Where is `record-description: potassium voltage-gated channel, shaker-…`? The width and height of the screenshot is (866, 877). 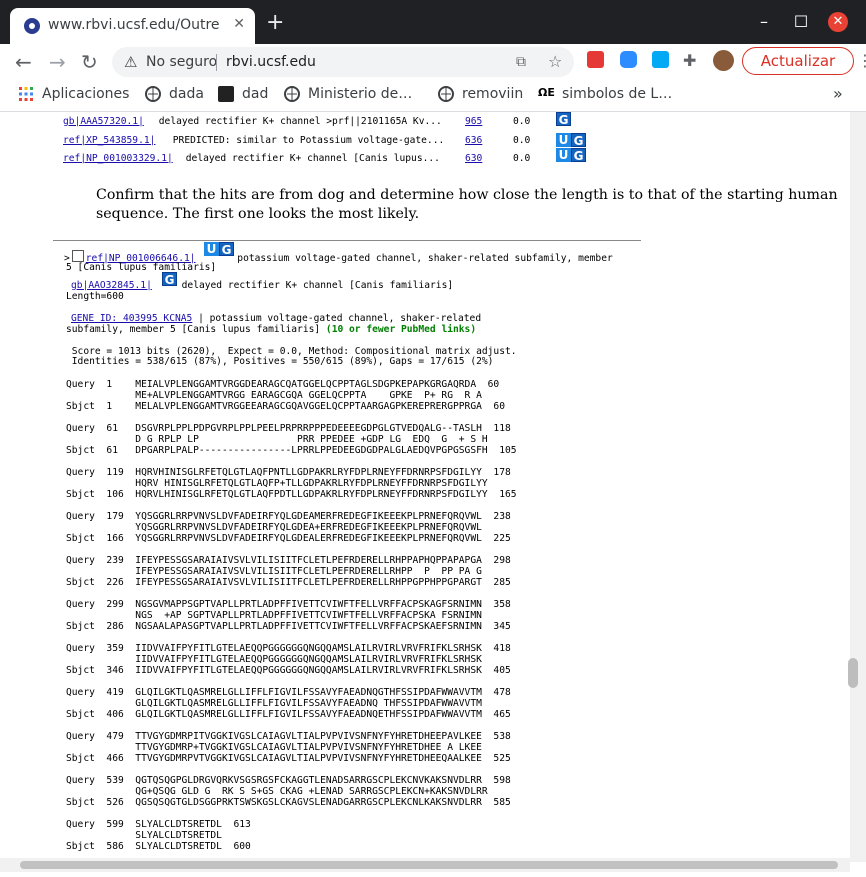 record-description: potassium voltage-gated channel, shaker-… is located at coordinates (422, 258).